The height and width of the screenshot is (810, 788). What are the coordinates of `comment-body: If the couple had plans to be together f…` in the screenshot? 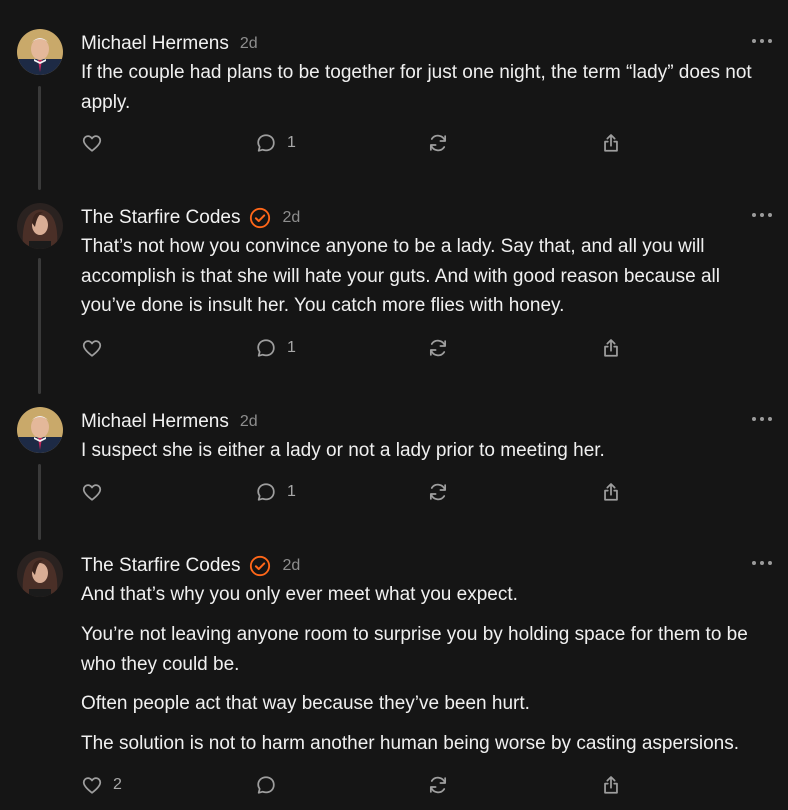 It's located at (416, 87).